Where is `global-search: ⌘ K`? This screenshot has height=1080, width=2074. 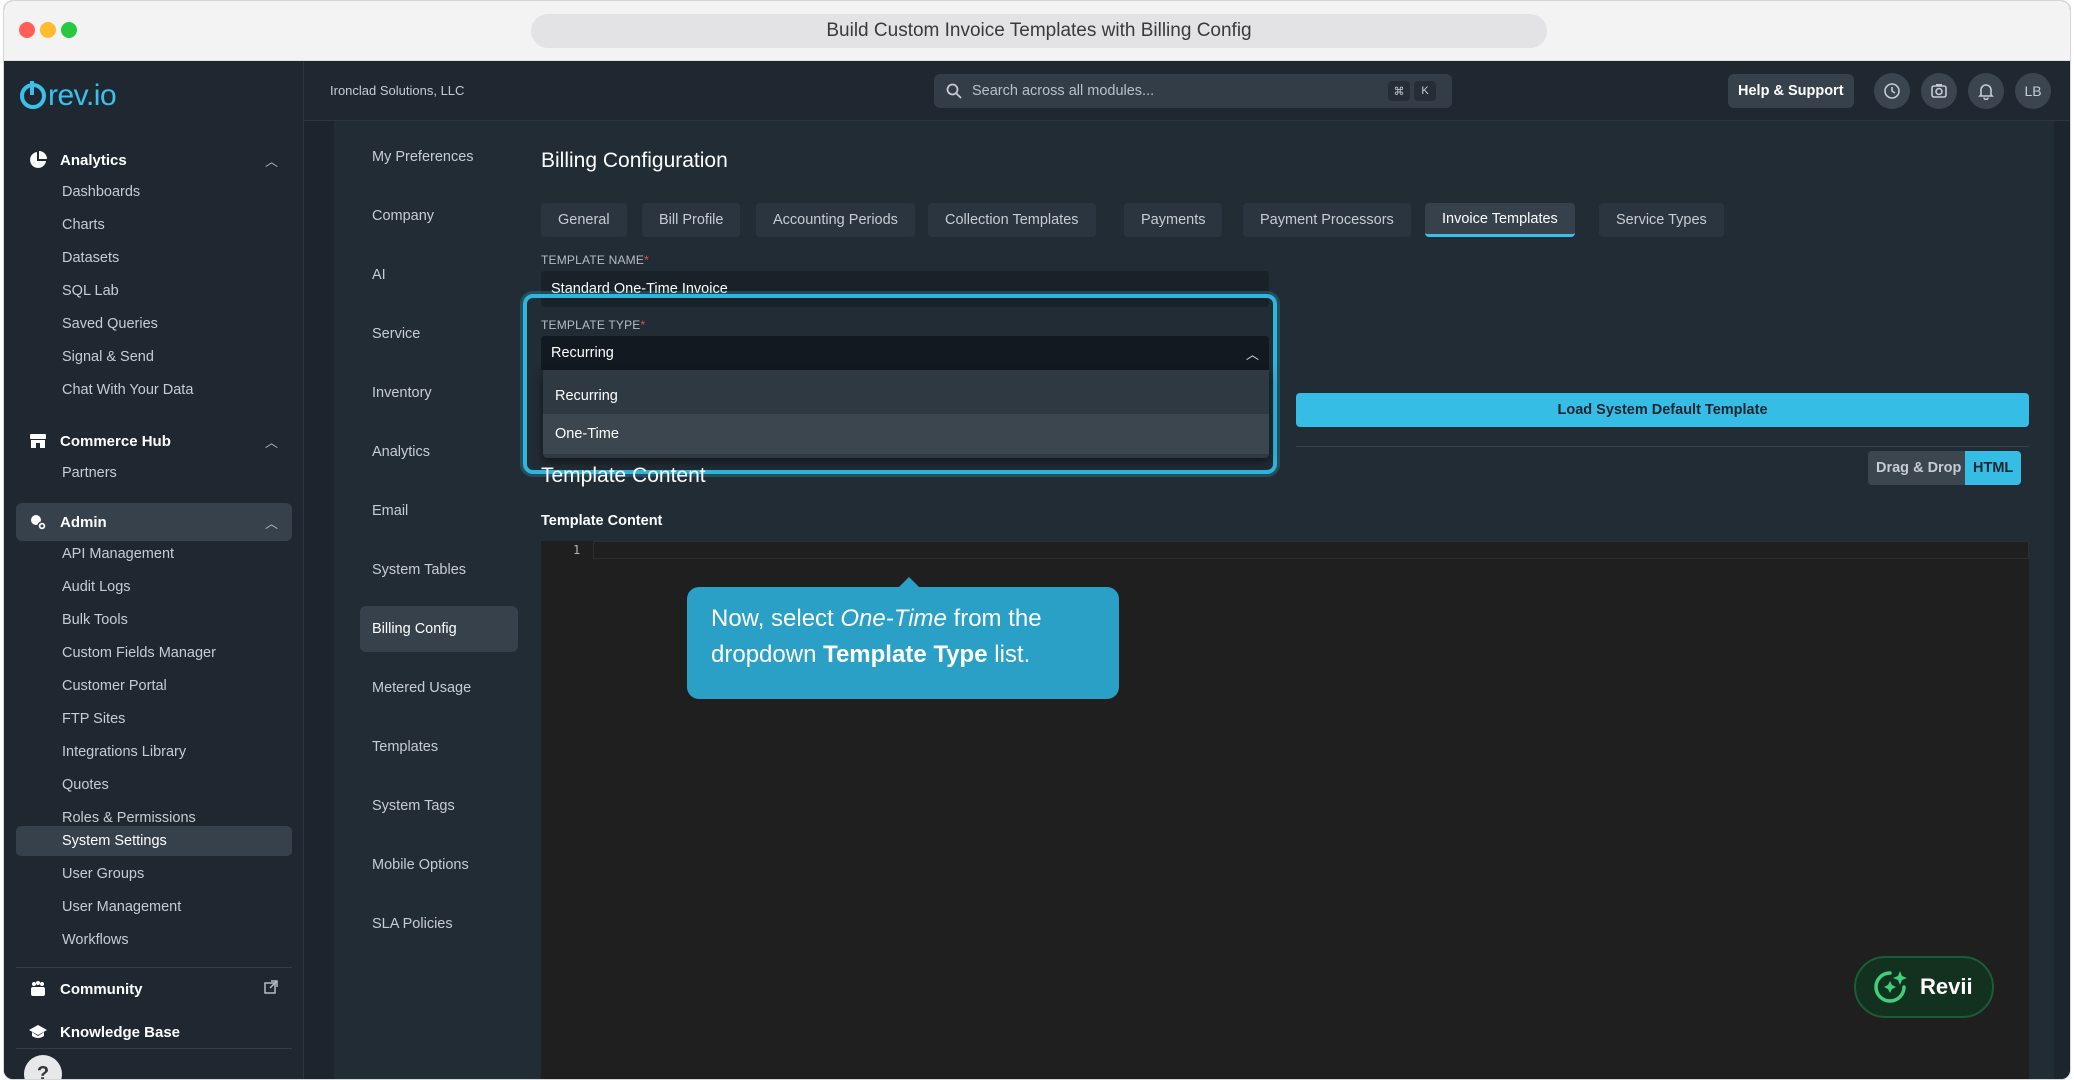
global-search: ⌘ K is located at coordinates (1193, 91).